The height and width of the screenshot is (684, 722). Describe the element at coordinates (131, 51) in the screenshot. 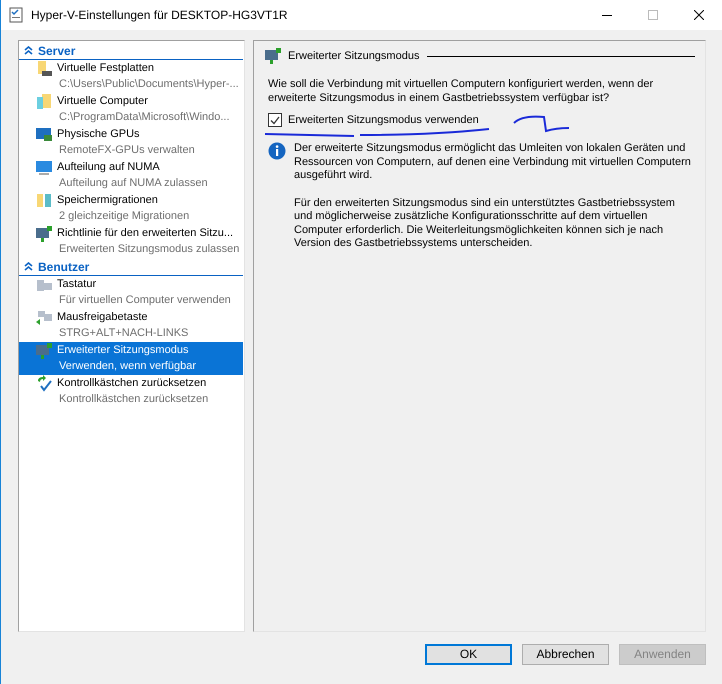

I see `section-header: Server` at that location.